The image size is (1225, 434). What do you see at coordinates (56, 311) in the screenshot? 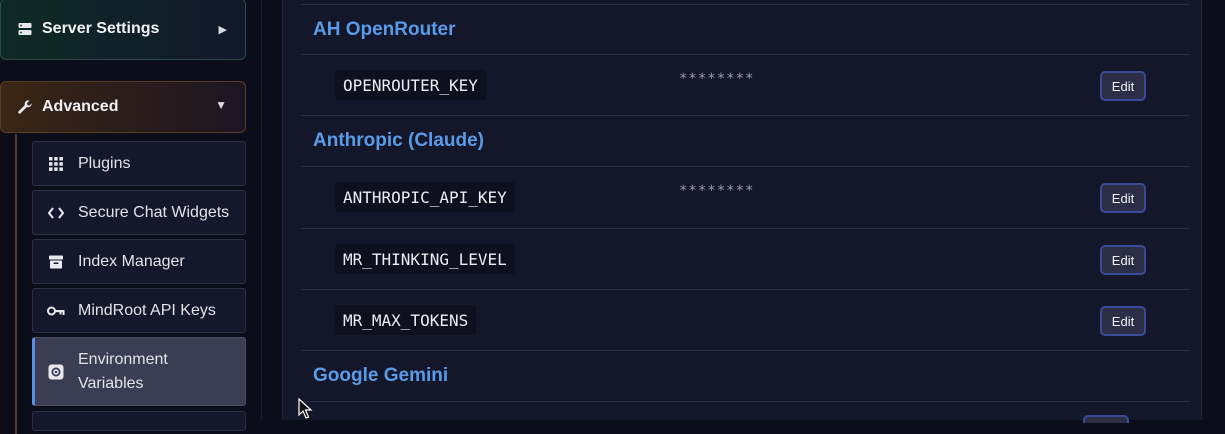
I see `key-icon` at bounding box center [56, 311].